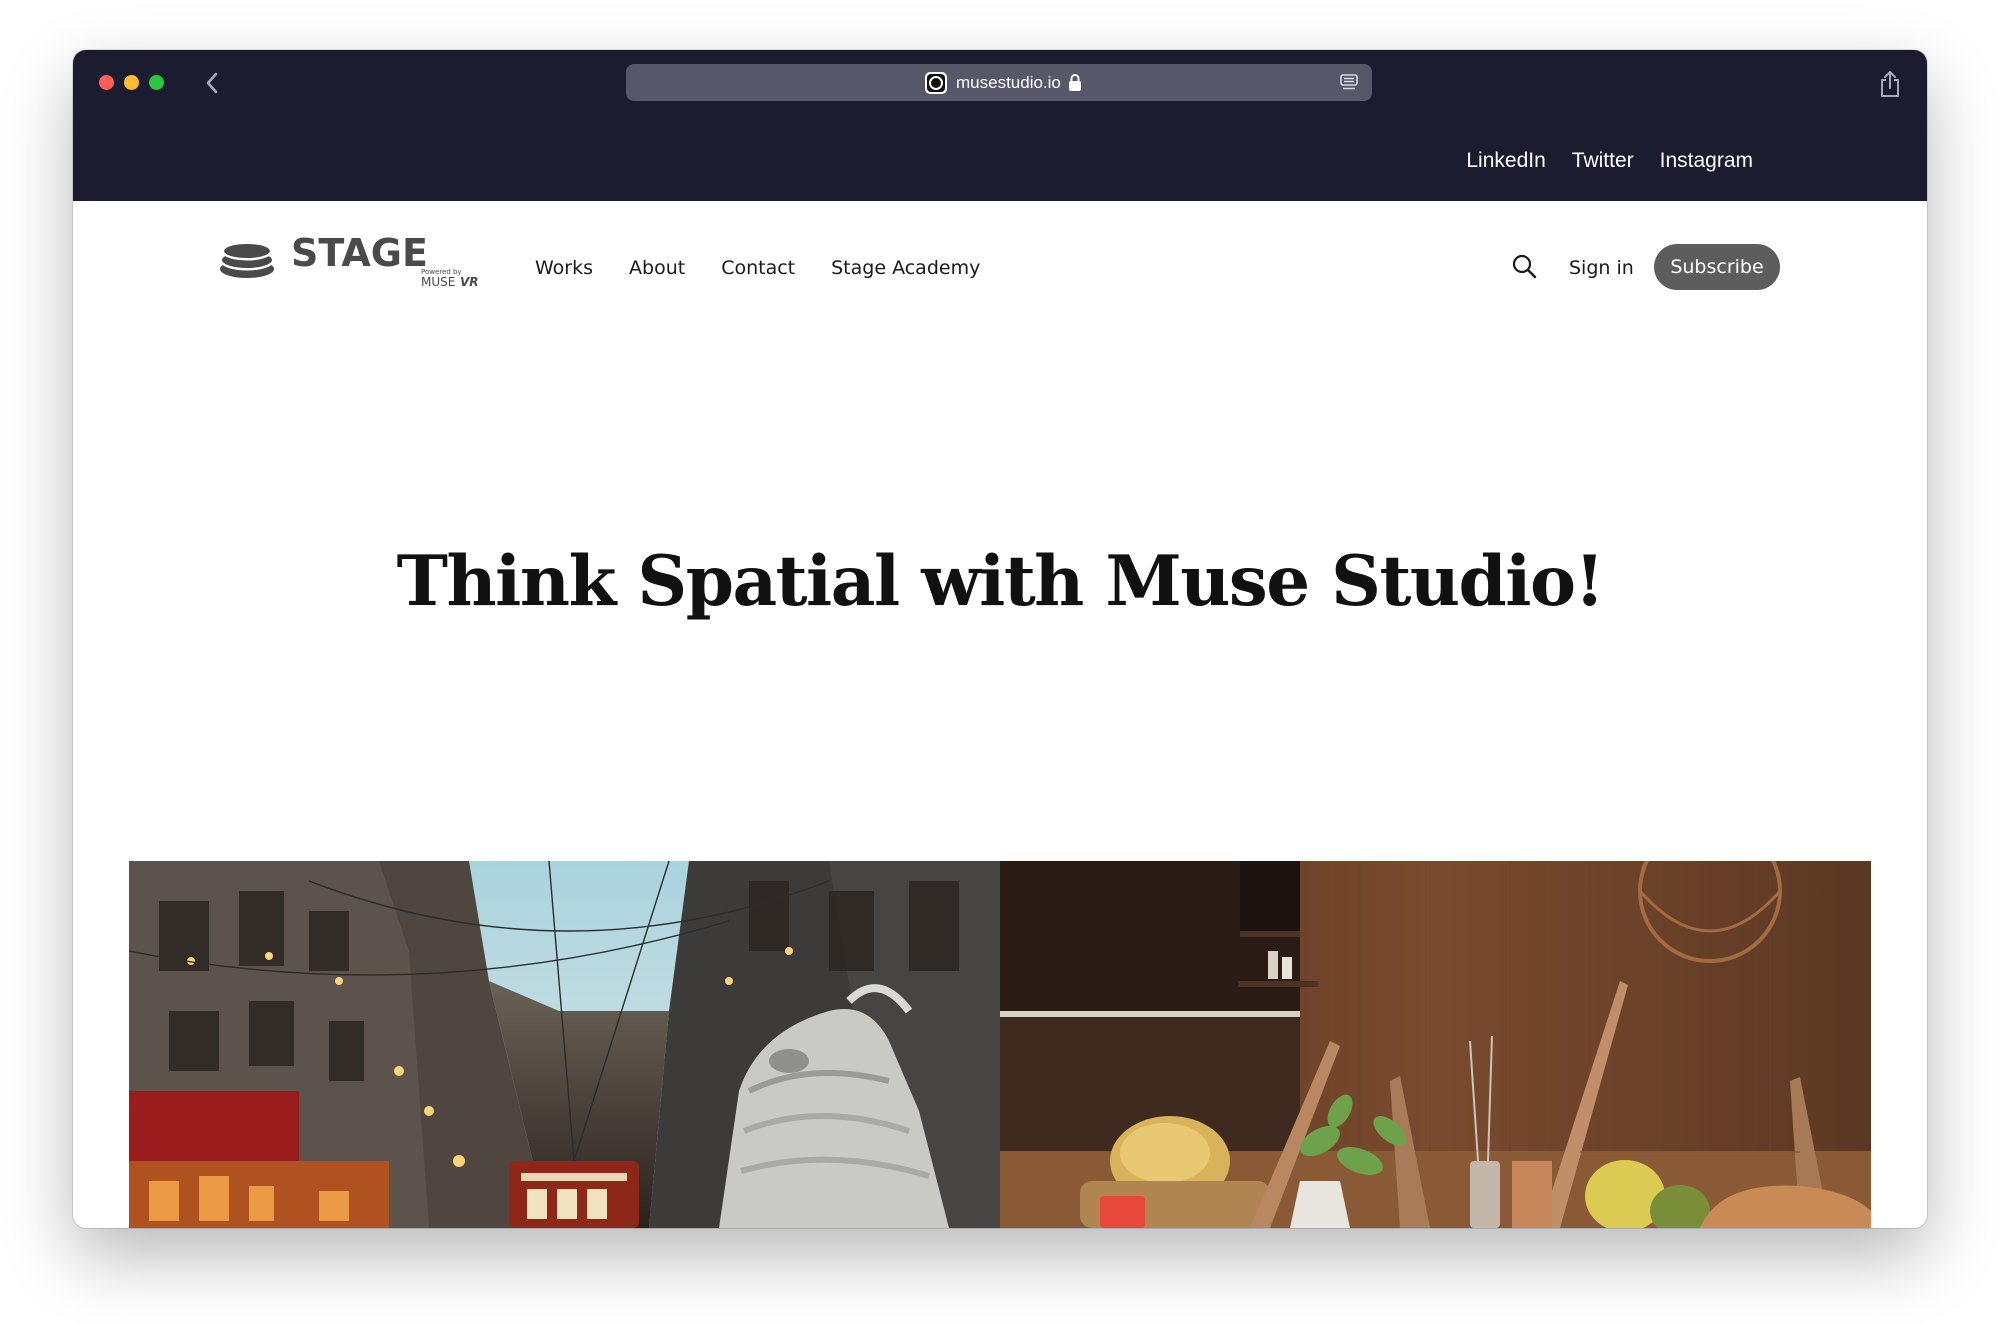  What do you see at coordinates (1524, 266) in the screenshot?
I see `search-icon` at bounding box center [1524, 266].